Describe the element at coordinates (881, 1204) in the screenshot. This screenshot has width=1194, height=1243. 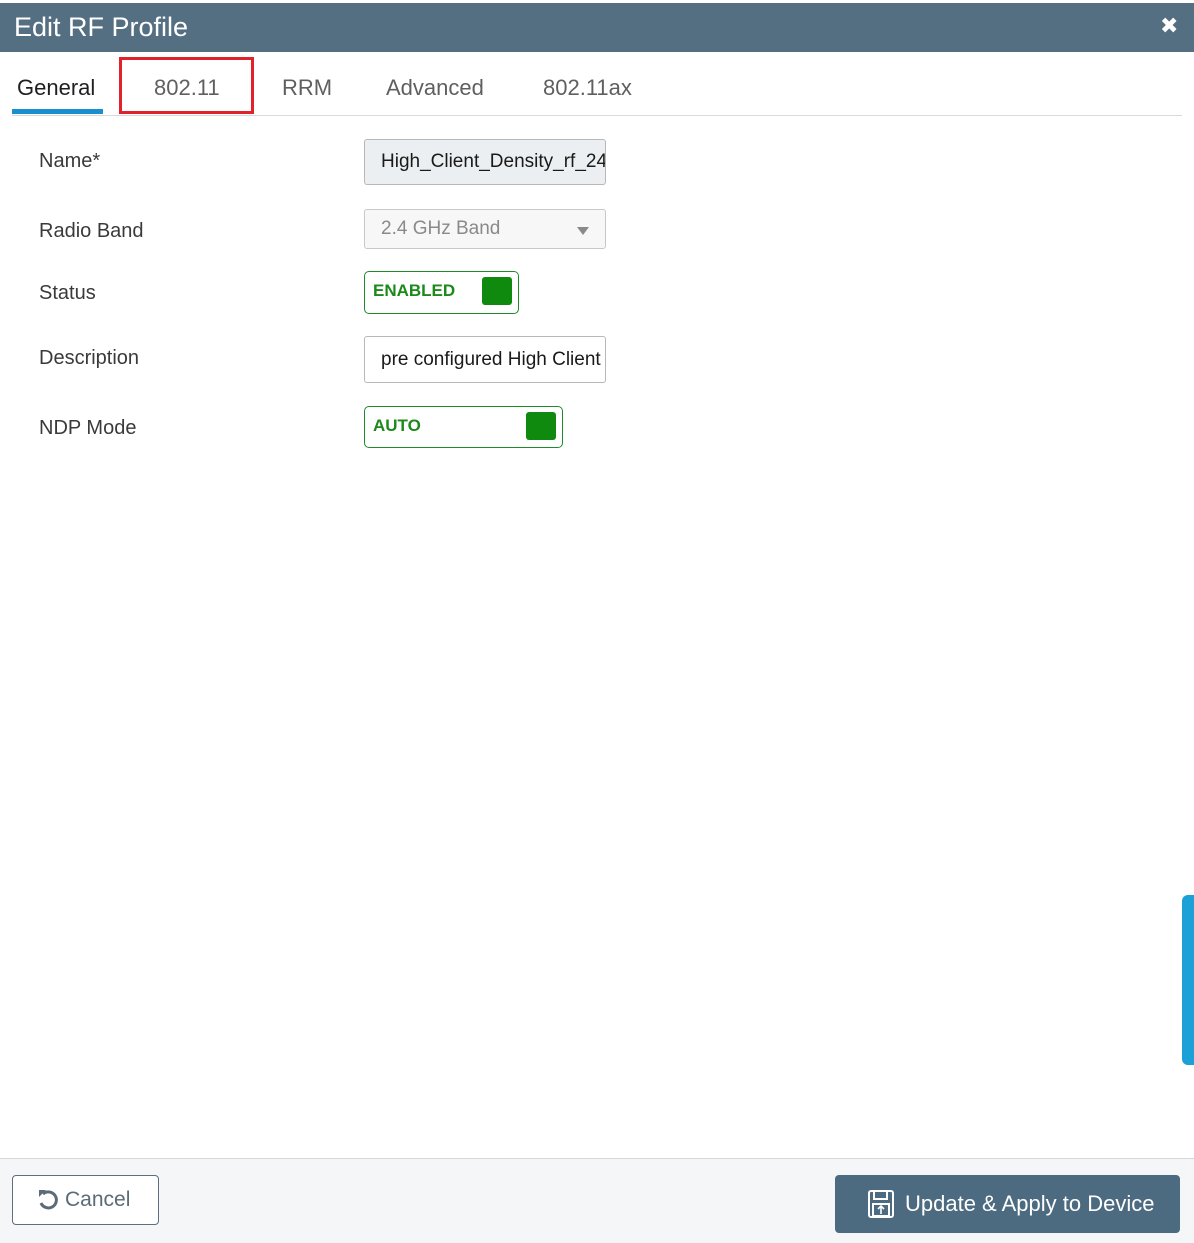
I see `save-icon` at that location.